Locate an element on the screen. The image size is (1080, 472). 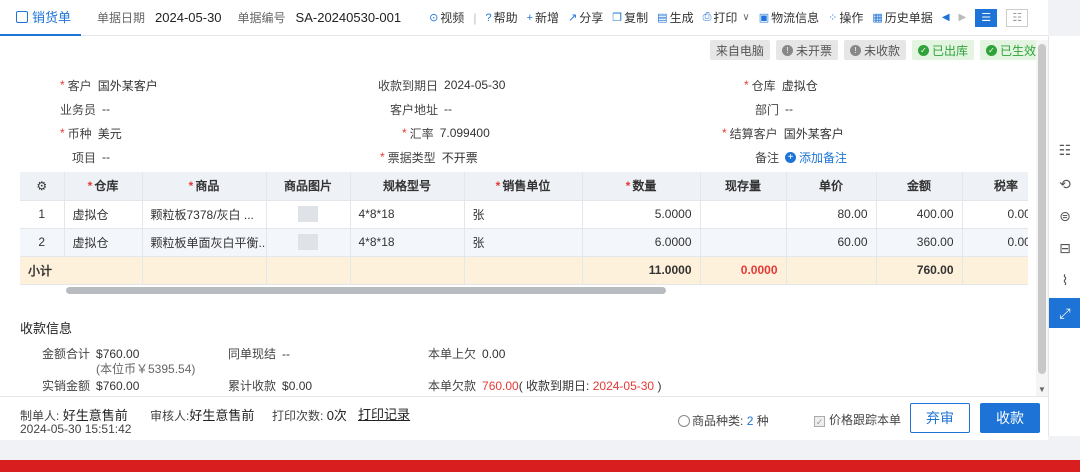
col-warehouse-label: 仓库 is located at coordinates (106, 186).